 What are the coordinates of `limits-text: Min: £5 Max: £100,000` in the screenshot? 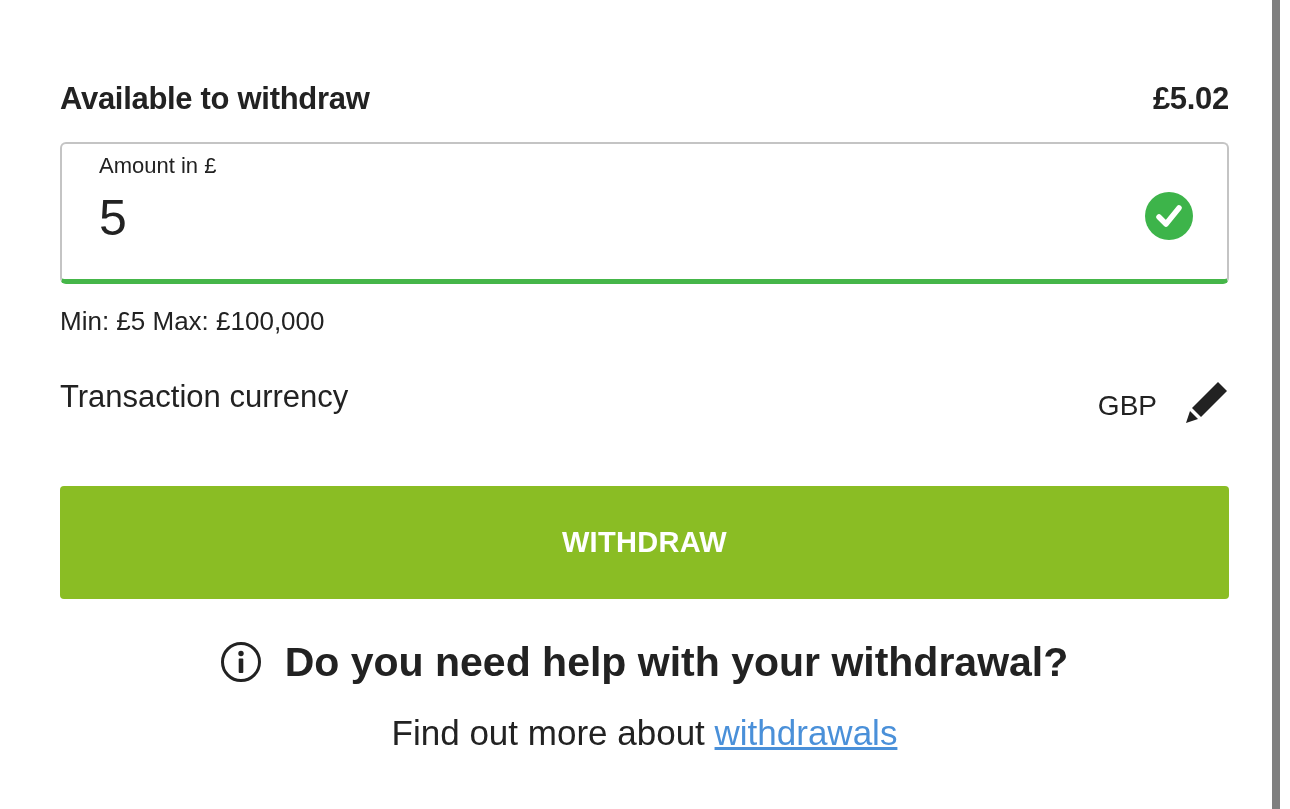 It's located at (192, 321).